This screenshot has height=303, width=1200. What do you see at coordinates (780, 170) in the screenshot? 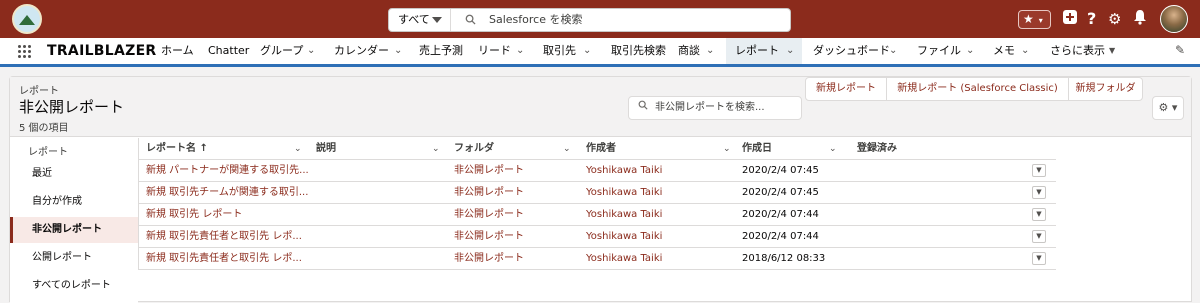
I see `created-date: 2020/2/4 07:45` at bounding box center [780, 170].